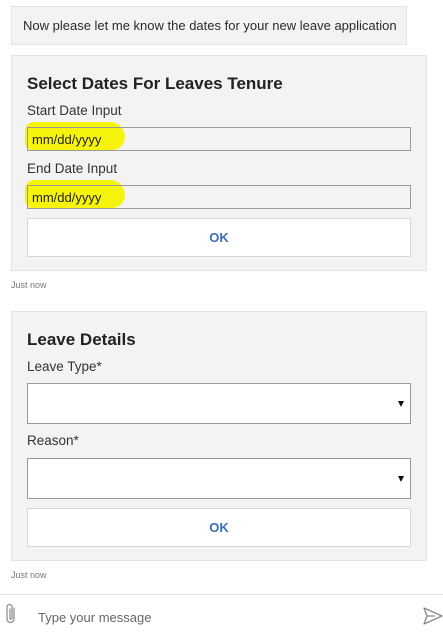 The height and width of the screenshot is (634, 443). What do you see at coordinates (64, 366) in the screenshot?
I see `leave-type-label: Leave Type*` at bounding box center [64, 366].